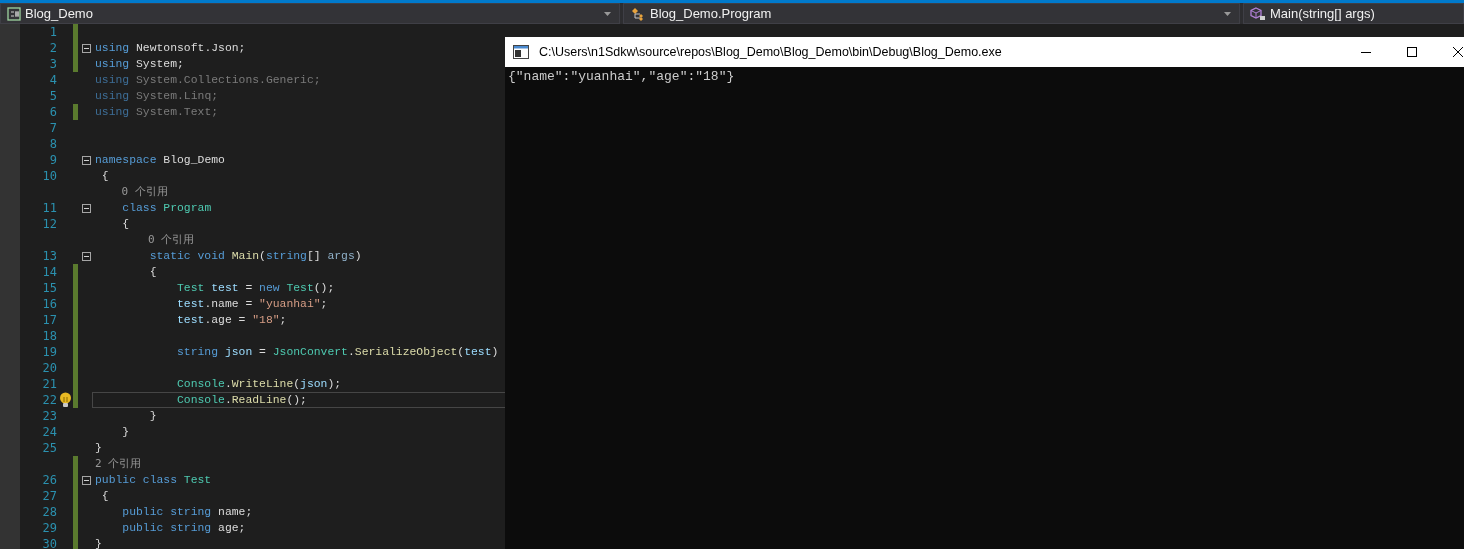 The image size is (1464, 549). What do you see at coordinates (65, 400) in the screenshot?
I see `lightbulb-icon` at bounding box center [65, 400].